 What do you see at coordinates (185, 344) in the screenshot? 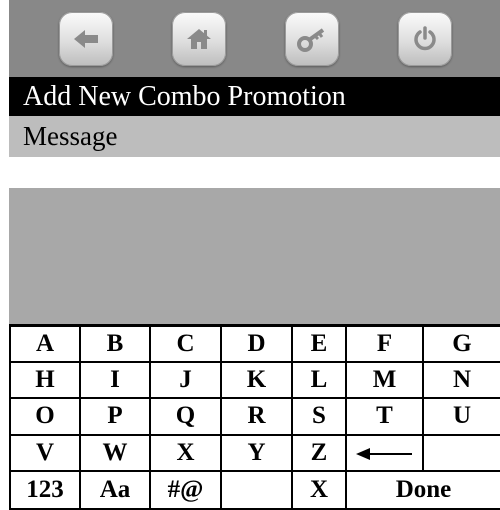
I see `key-c: C` at bounding box center [185, 344].